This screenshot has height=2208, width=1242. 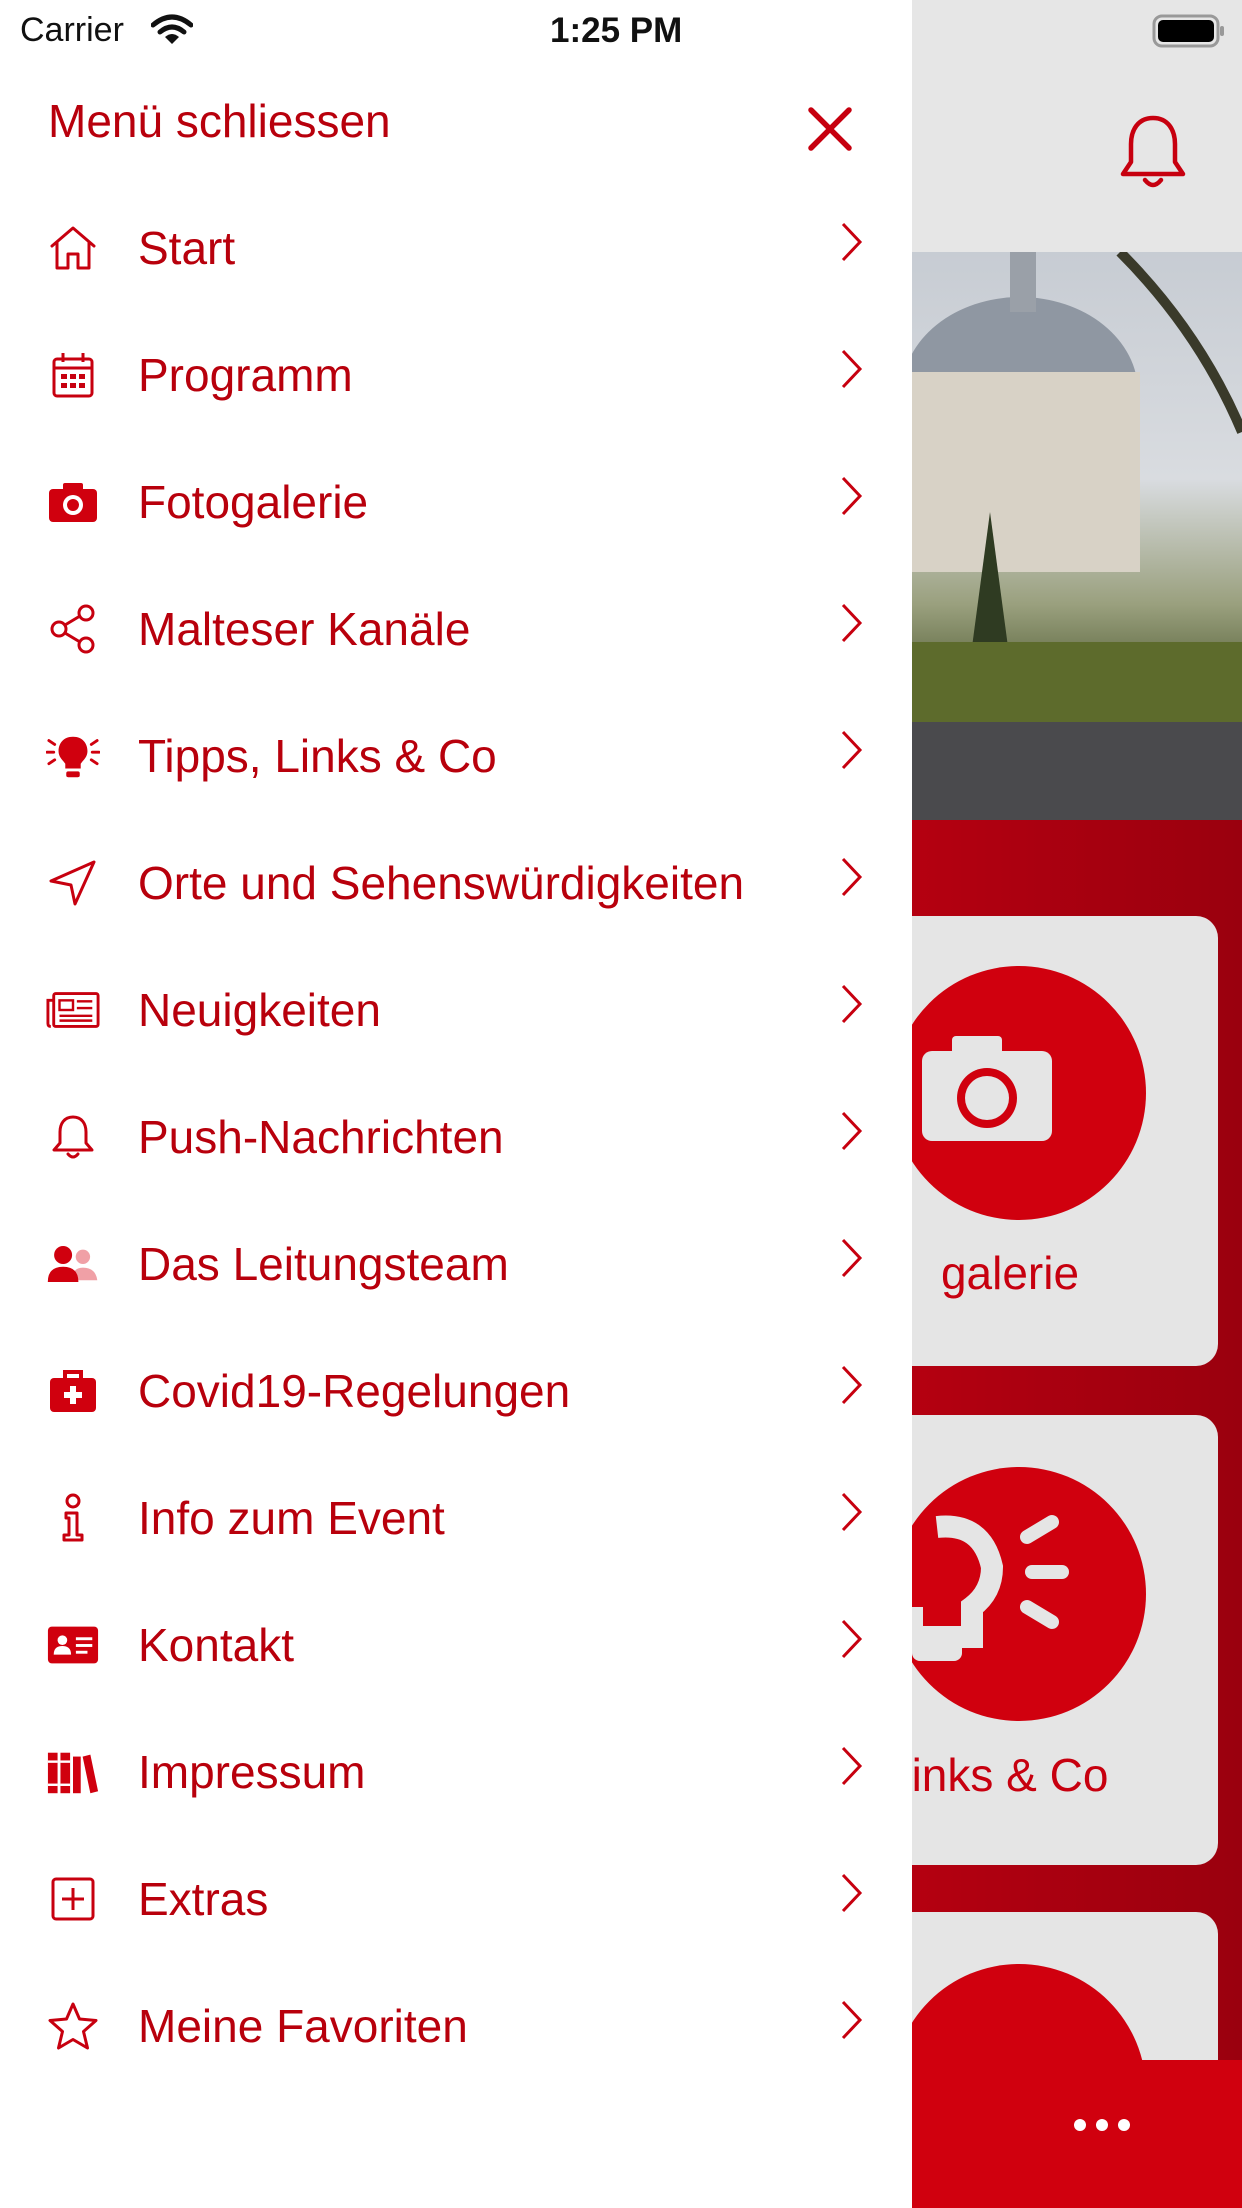 What do you see at coordinates (187, 248) in the screenshot?
I see `menu-item-label: Start` at bounding box center [187, 248].